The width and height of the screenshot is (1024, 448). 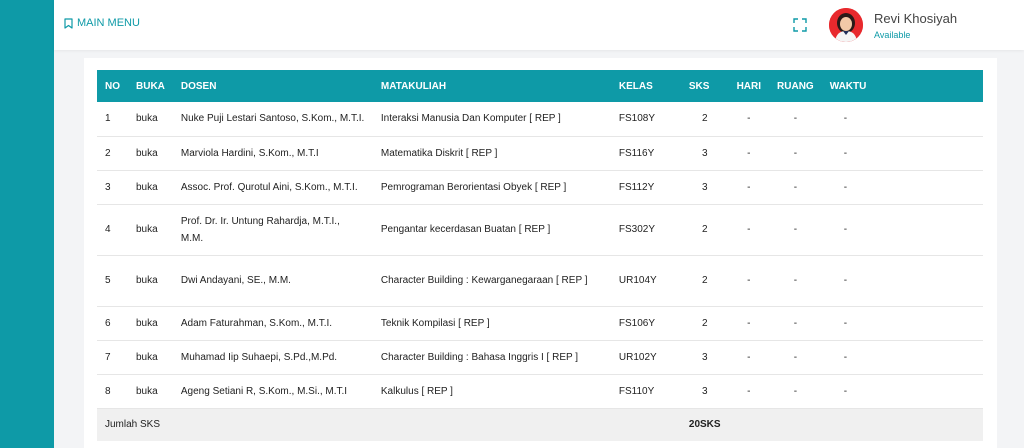 What do you see at coordinates (112, 86) in the screenshot?
I see `header-no: NO` at bounding box center [112, 86].